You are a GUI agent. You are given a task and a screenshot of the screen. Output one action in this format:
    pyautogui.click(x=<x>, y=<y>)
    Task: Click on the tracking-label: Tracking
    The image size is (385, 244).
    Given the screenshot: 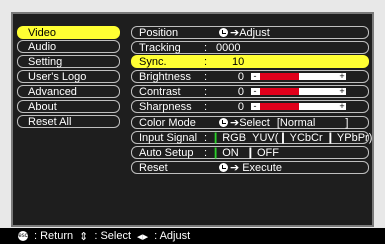 What is the action you would take?
    pyautogui.click(x=160, y=48)
    